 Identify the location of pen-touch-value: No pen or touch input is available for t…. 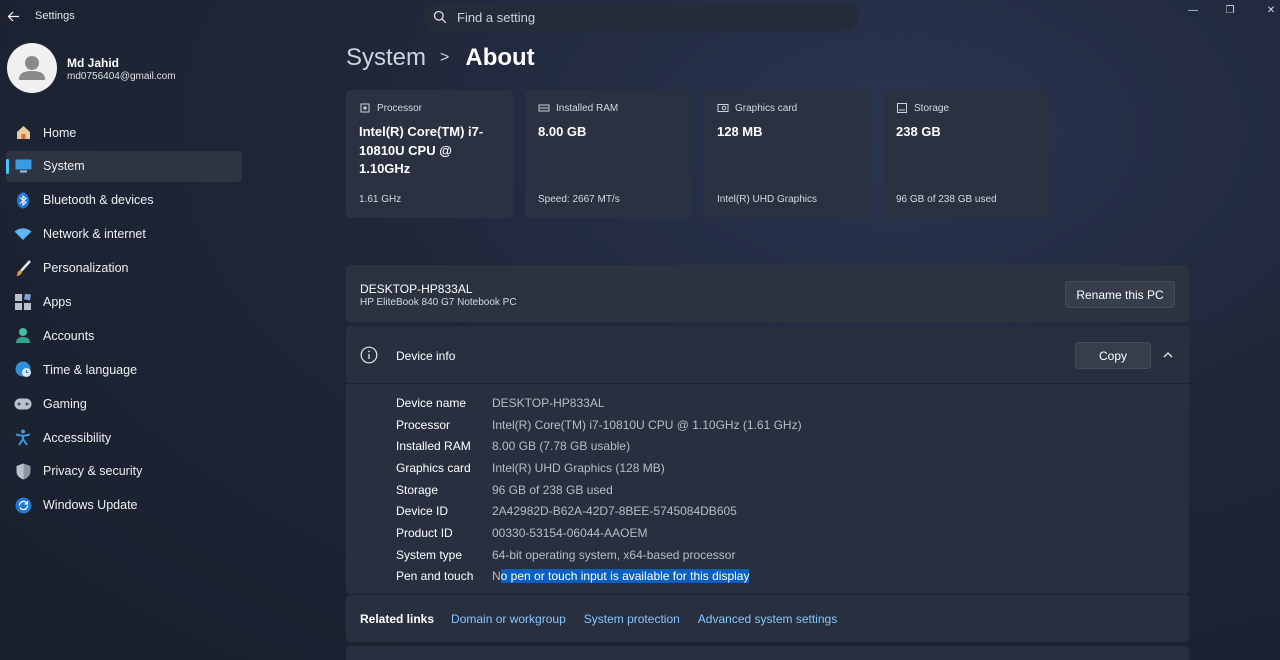
(621, 576).